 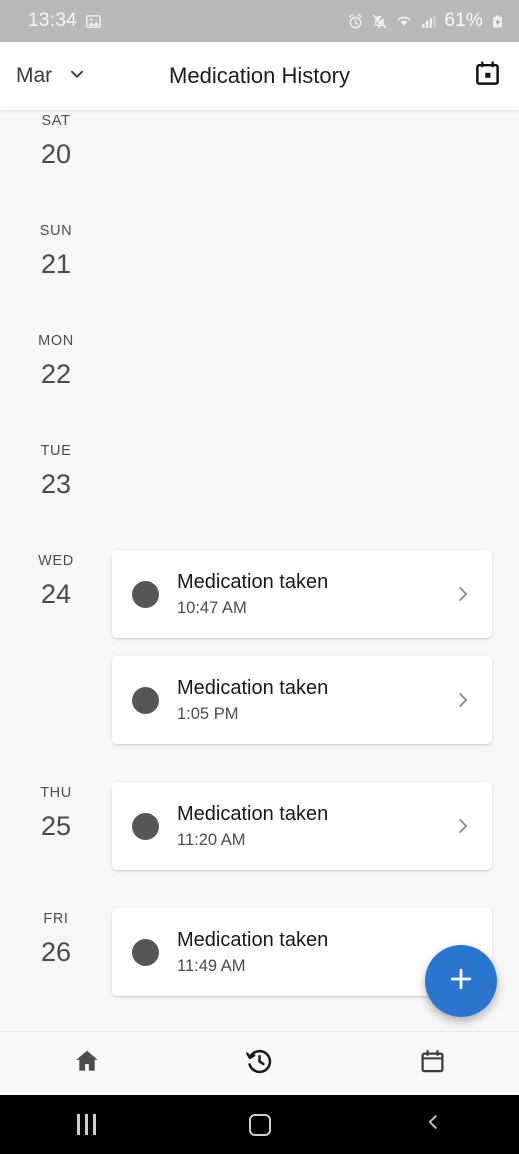 I want to click on entry-time: 10:47 AM, so click(x=212, y=608).